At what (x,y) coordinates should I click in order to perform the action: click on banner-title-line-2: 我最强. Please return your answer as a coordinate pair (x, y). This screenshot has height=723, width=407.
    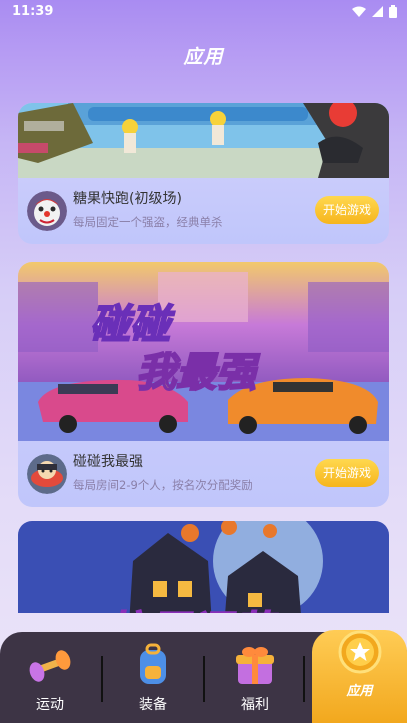
    Looking at the image, I should click on (196, 373).